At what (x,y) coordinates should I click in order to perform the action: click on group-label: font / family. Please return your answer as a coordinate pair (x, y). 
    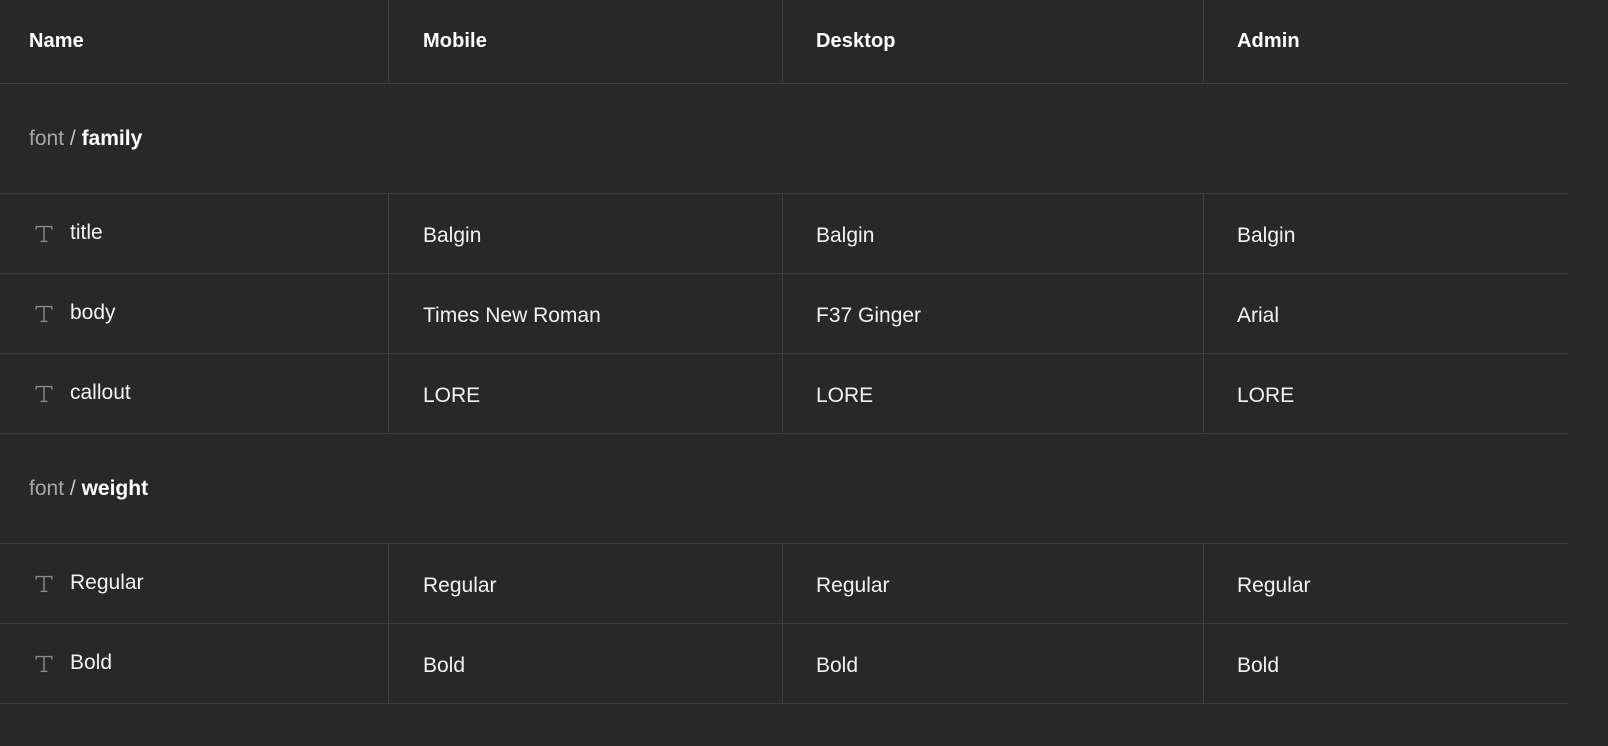
    Looking at the image, I should click on (71, 139).